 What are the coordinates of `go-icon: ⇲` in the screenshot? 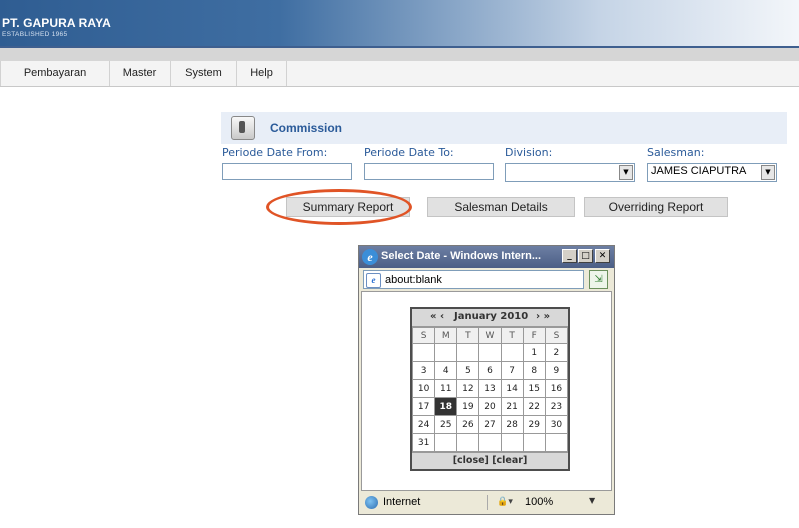 It's located at (598, 279).